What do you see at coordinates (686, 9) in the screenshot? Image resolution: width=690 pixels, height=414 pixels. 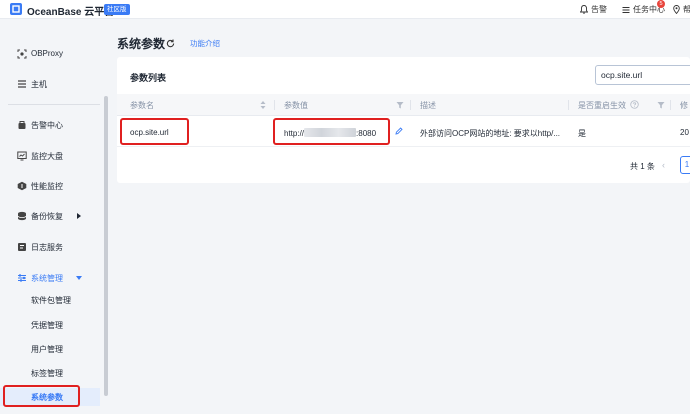 I see `help-label: 帮` at bounding box center [686, 9].